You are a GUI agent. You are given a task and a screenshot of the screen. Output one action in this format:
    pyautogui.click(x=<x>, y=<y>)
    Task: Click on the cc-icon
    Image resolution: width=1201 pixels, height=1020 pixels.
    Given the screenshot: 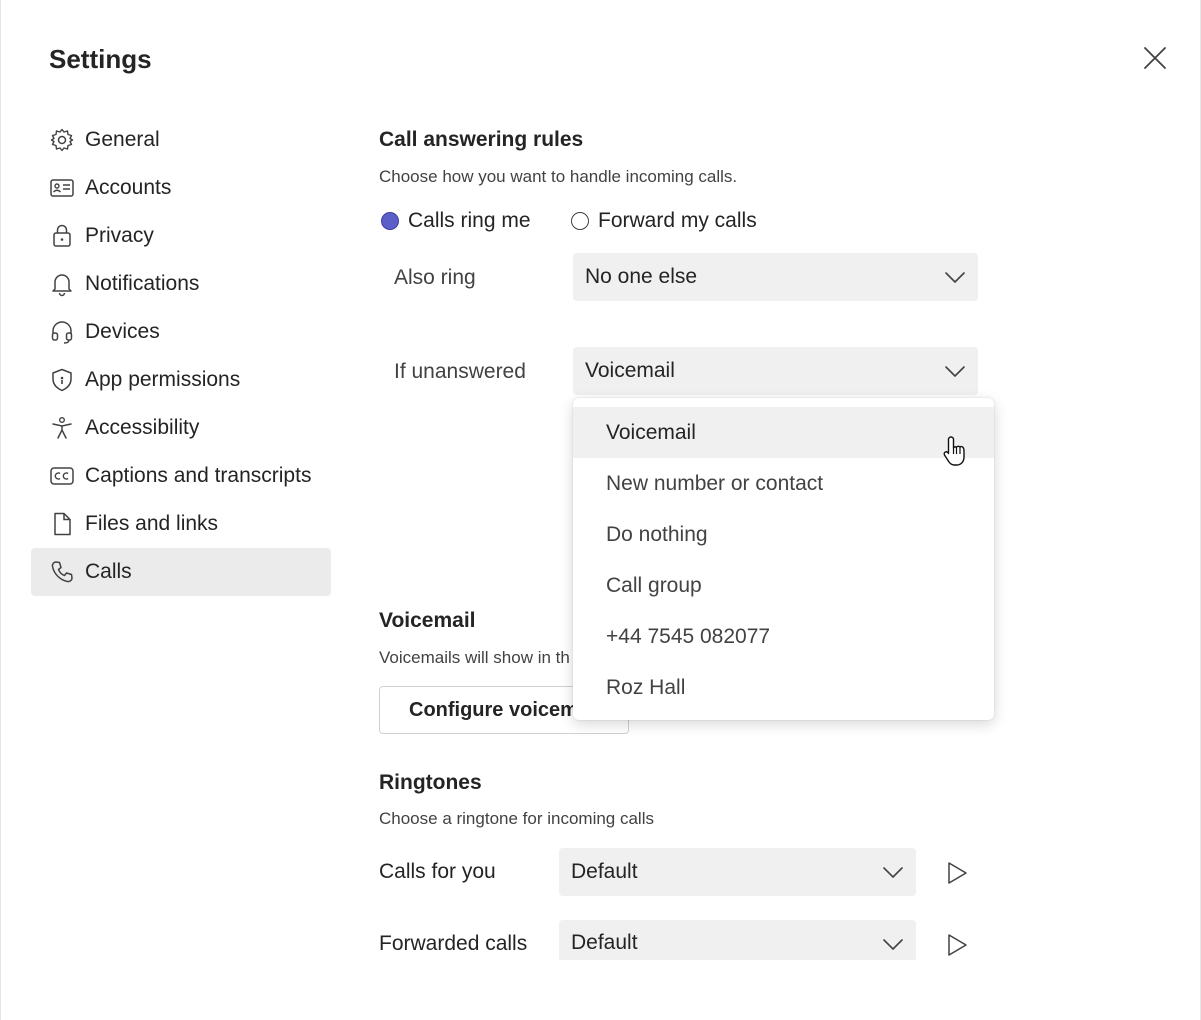 What is the action you would take?
    pyautogui.click(x=62, y=476)
    